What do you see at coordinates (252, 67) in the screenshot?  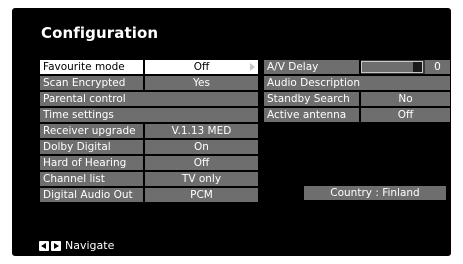 I see `right-arrow-icon` at bounding box center [252, 67].